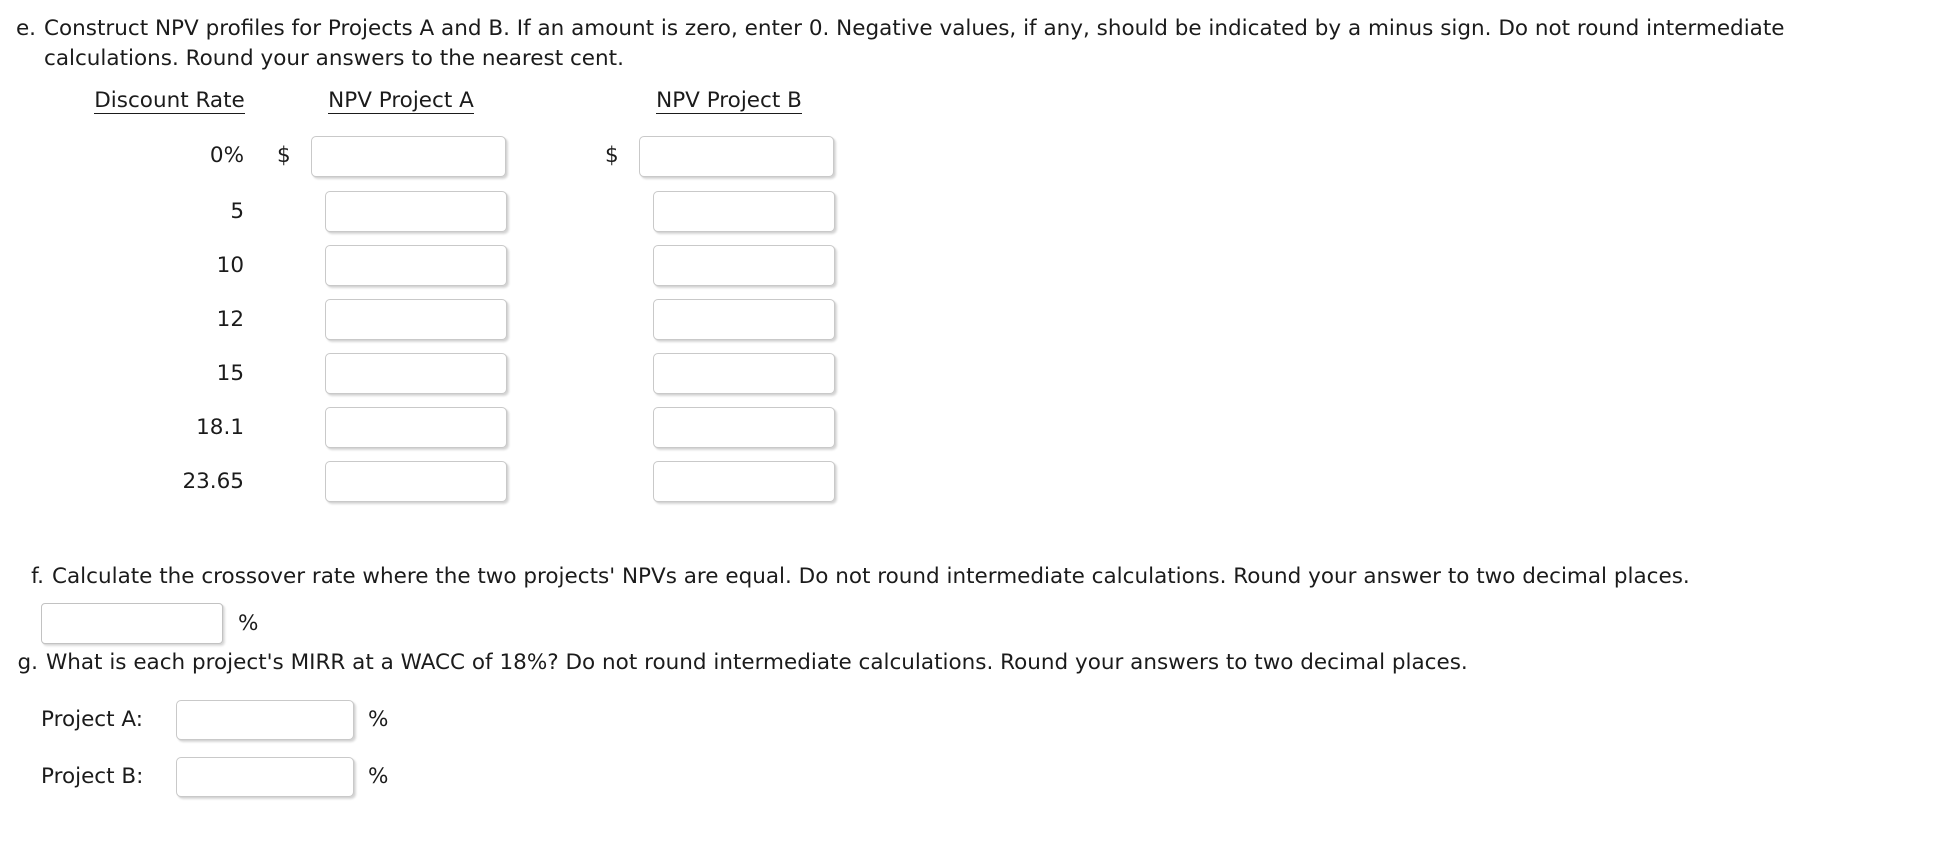 Image resolution: width=1952 pixels, height=850 pixels. Describe the element at coordinates (265, 777) in the screenshot. I see `mirr-project-b-input` at that location.